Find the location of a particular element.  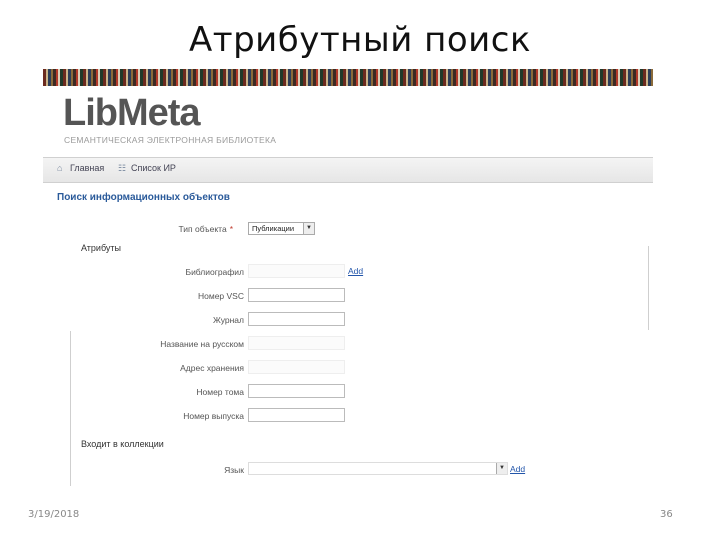

volume-number-input is located at coordinates (296, 391).